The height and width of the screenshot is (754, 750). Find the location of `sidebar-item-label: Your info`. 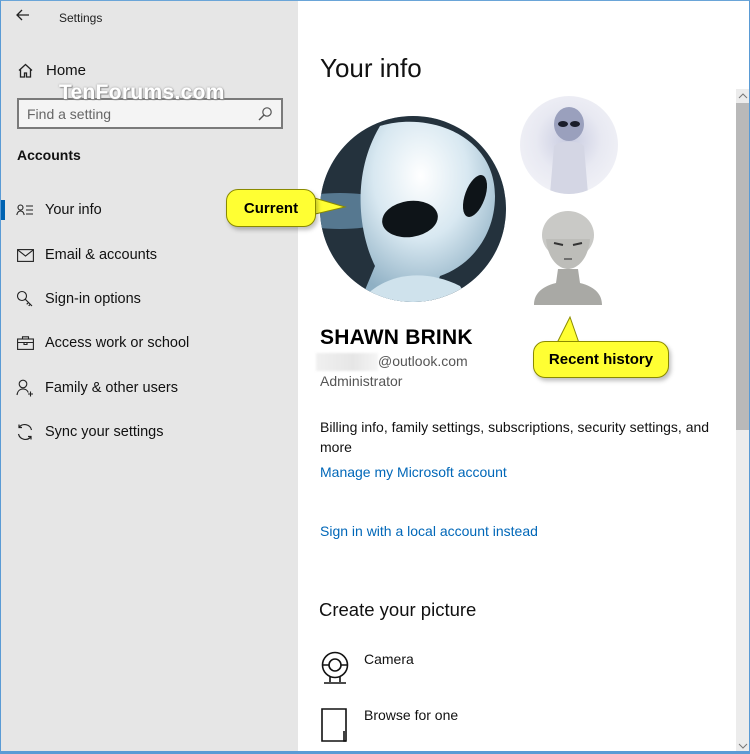

sidebar-item-label: Your info is located at coordinates (73, 210).